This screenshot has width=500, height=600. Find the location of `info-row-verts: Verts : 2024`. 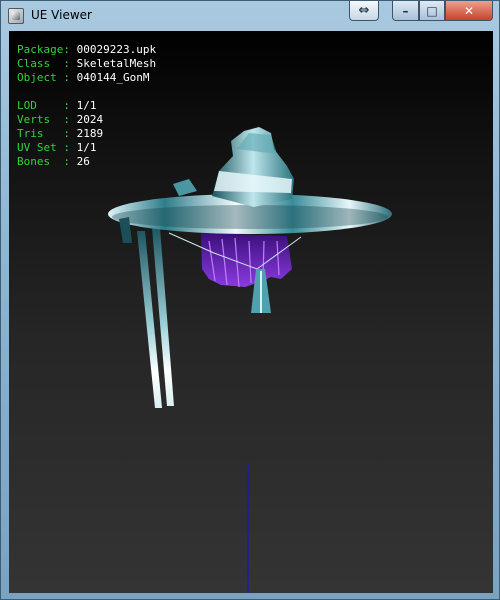

info-row-verts: Verts : 2024 is located at coordinates (60, 119).